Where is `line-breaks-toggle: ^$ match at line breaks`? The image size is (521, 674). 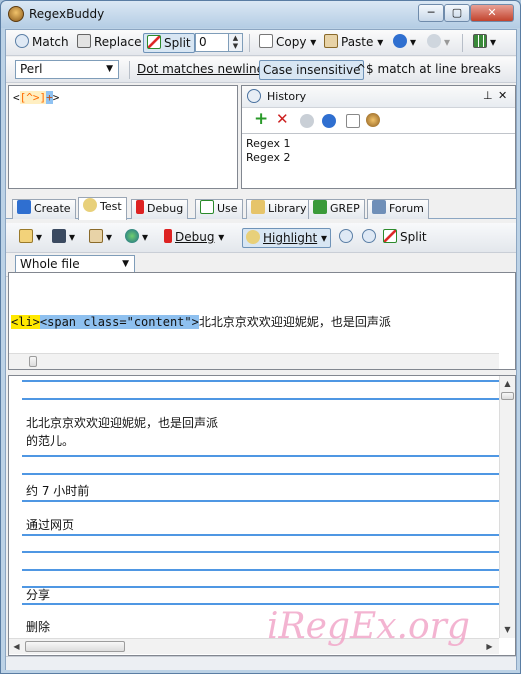 line-breaks-toggle: ^$ match at line breaks is located at coordinates (428, 70).